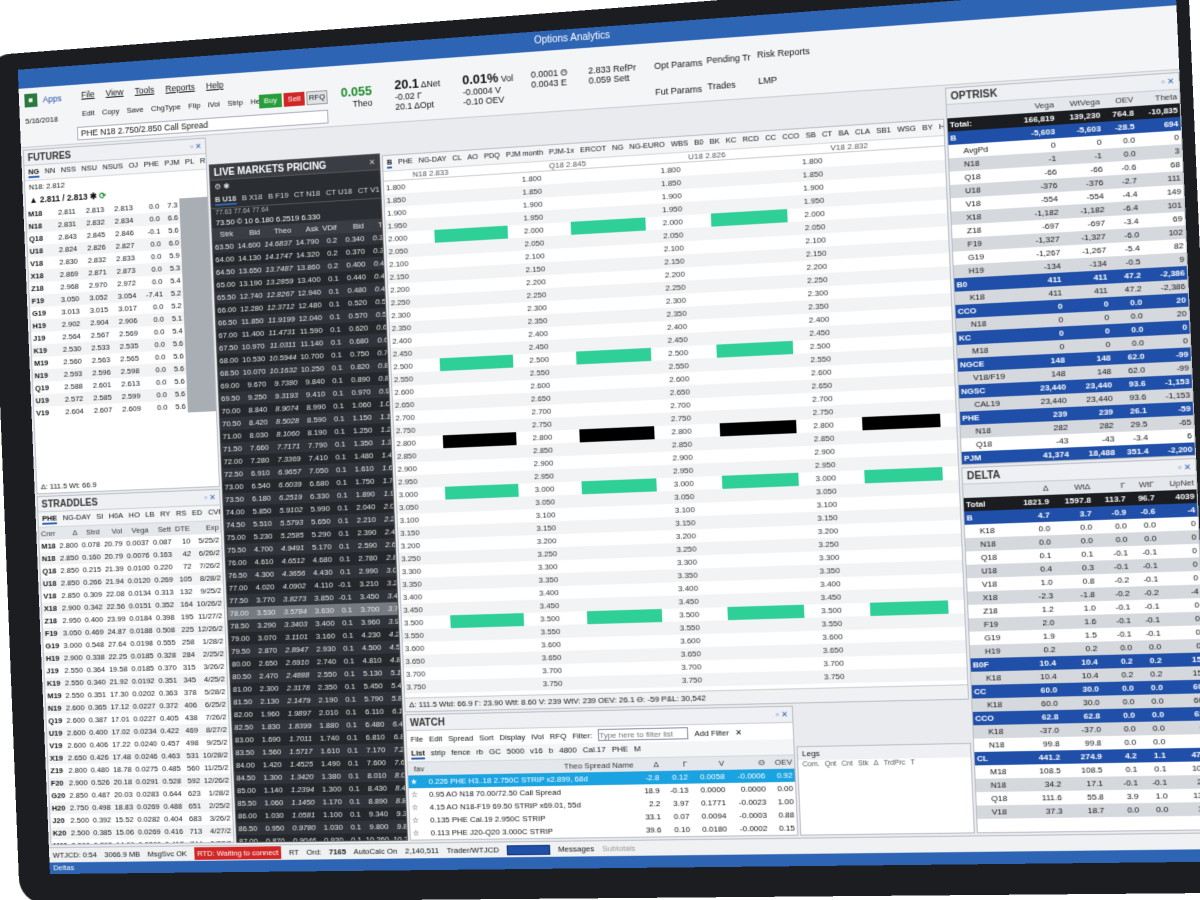 This screenshot has width=1200, height=900. I want to click on tool-save-button: Save, so click(135, 110).